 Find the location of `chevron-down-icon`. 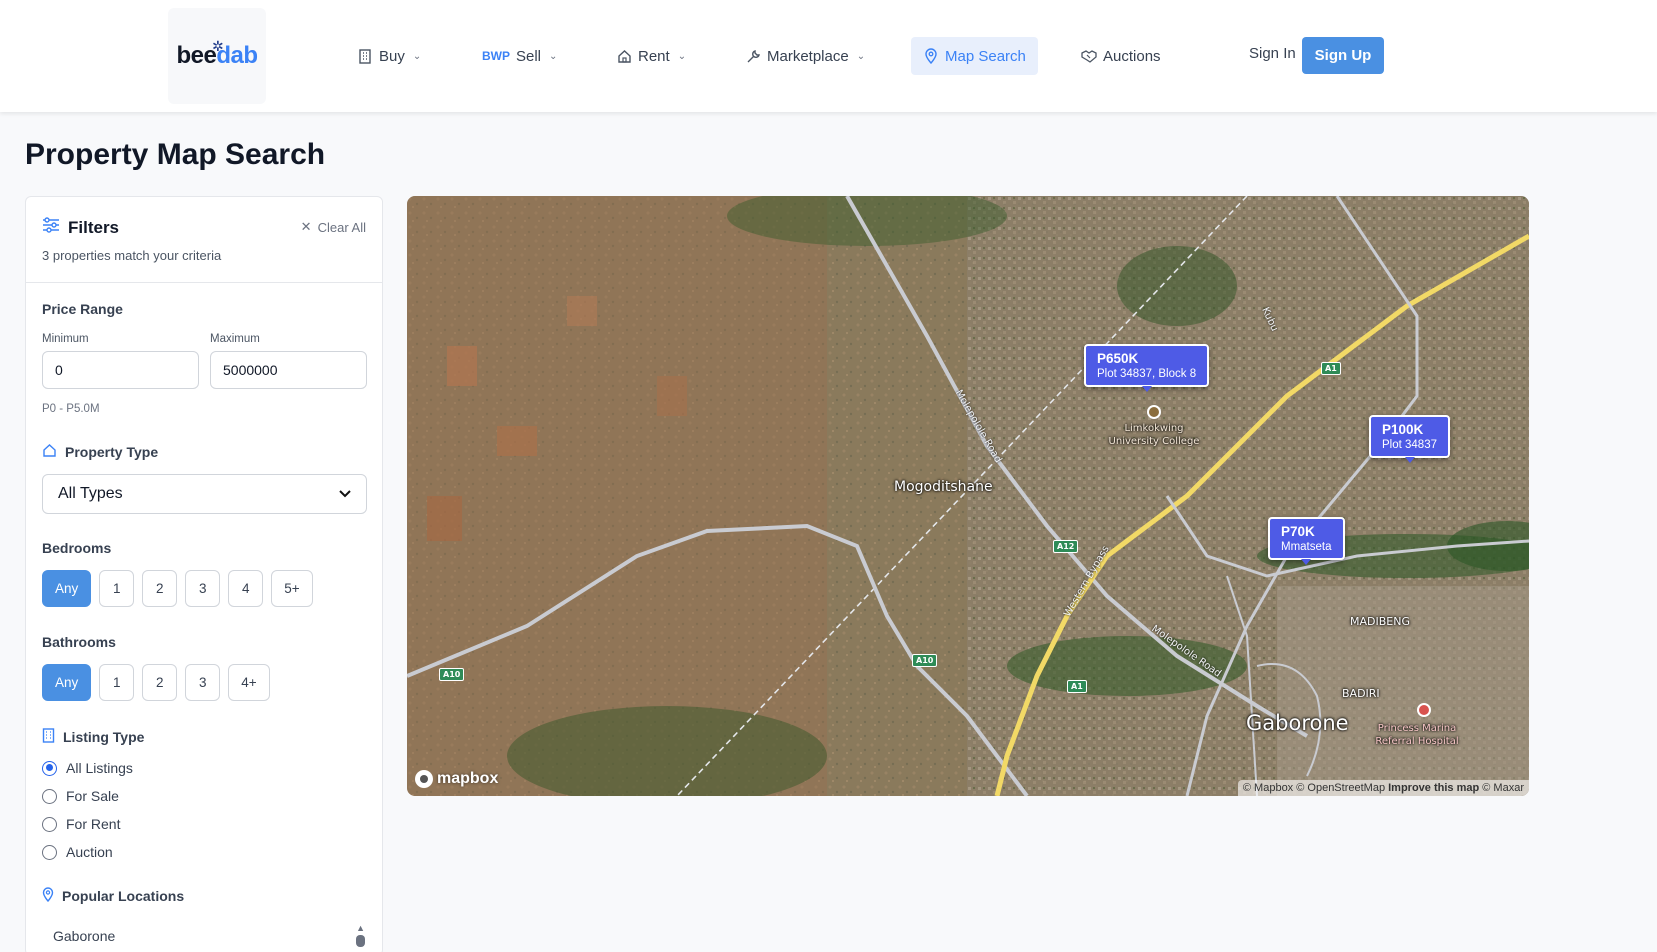

chevron-down-icon is located at coordinates (345, 494).